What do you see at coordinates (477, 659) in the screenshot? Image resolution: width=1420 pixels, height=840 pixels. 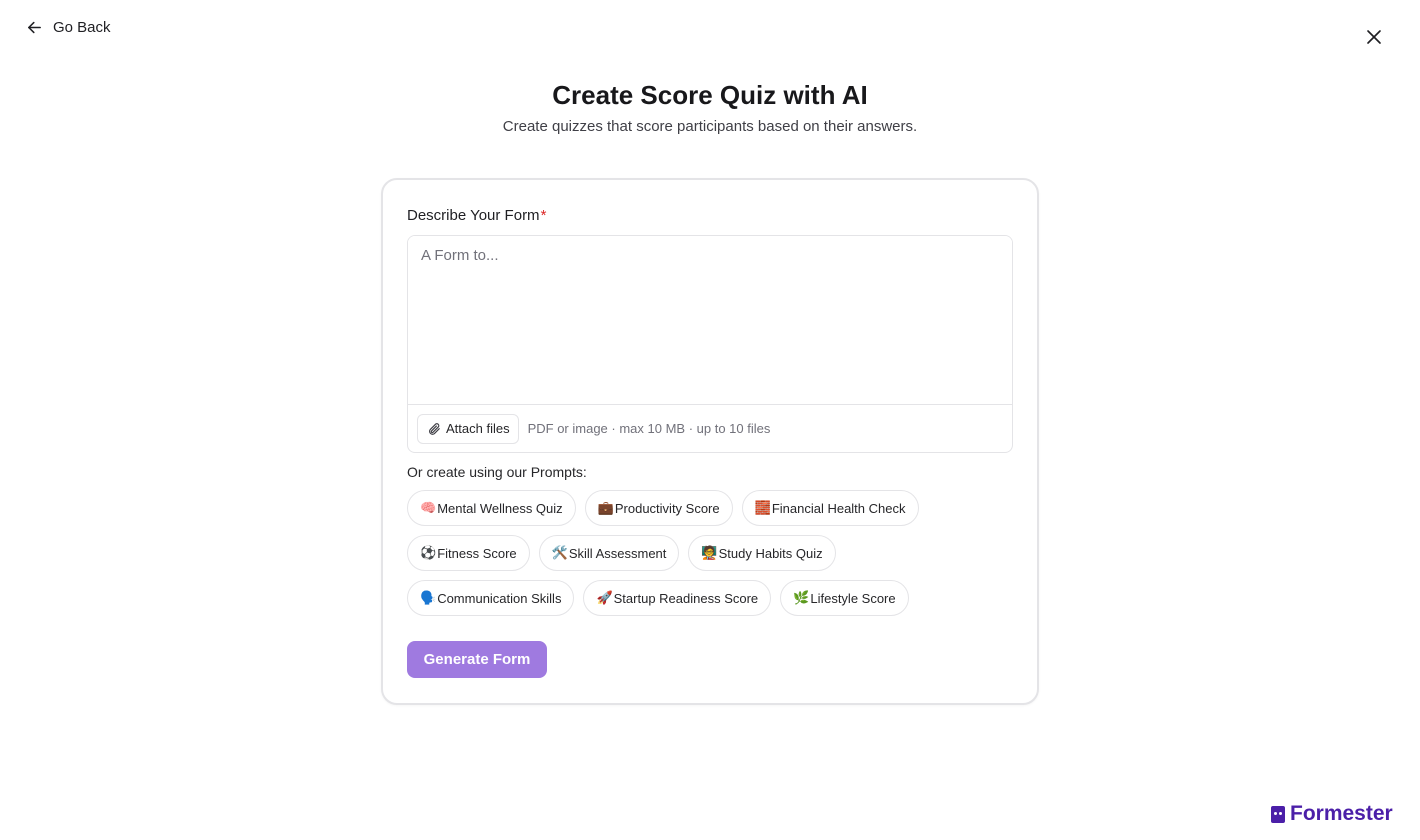 I see `generate-form-button: Generate Form` at bounding box center [477, 659].